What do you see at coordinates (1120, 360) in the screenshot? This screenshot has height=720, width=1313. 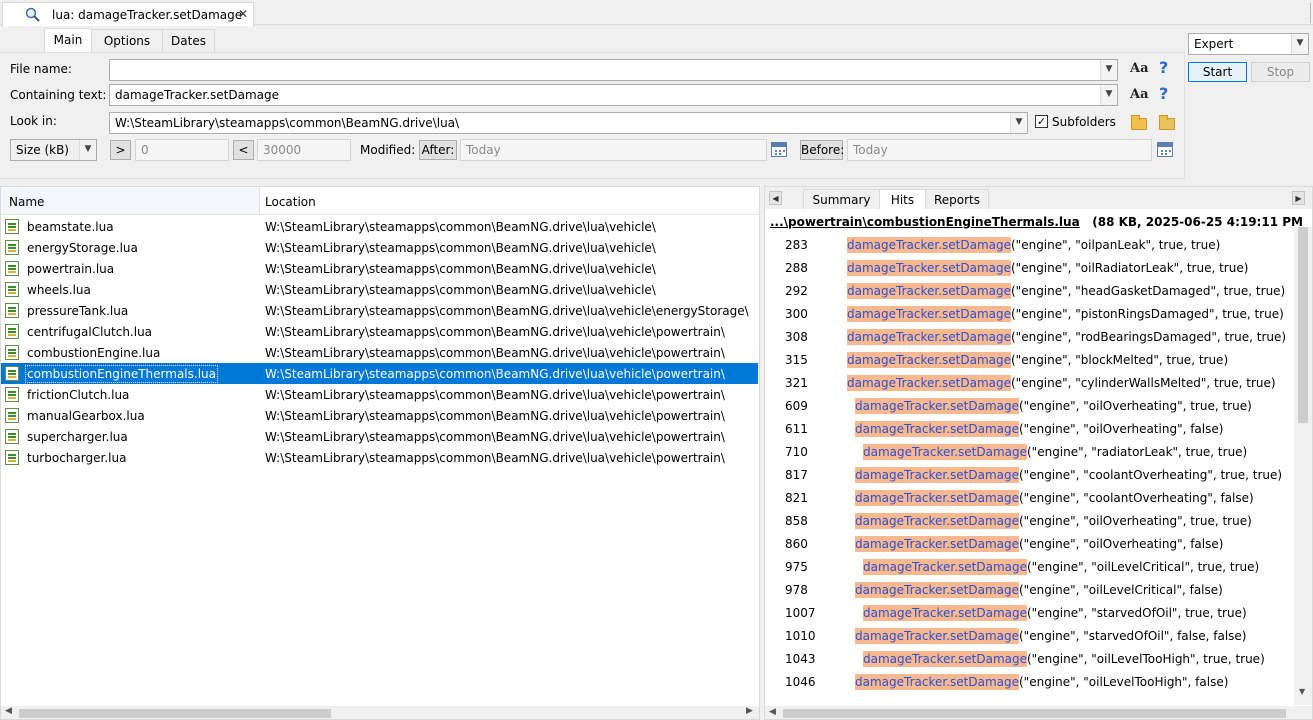 I see `hit-rest: ("engine", "blockMelted", true, true)` at bounding box center [1120, 360].